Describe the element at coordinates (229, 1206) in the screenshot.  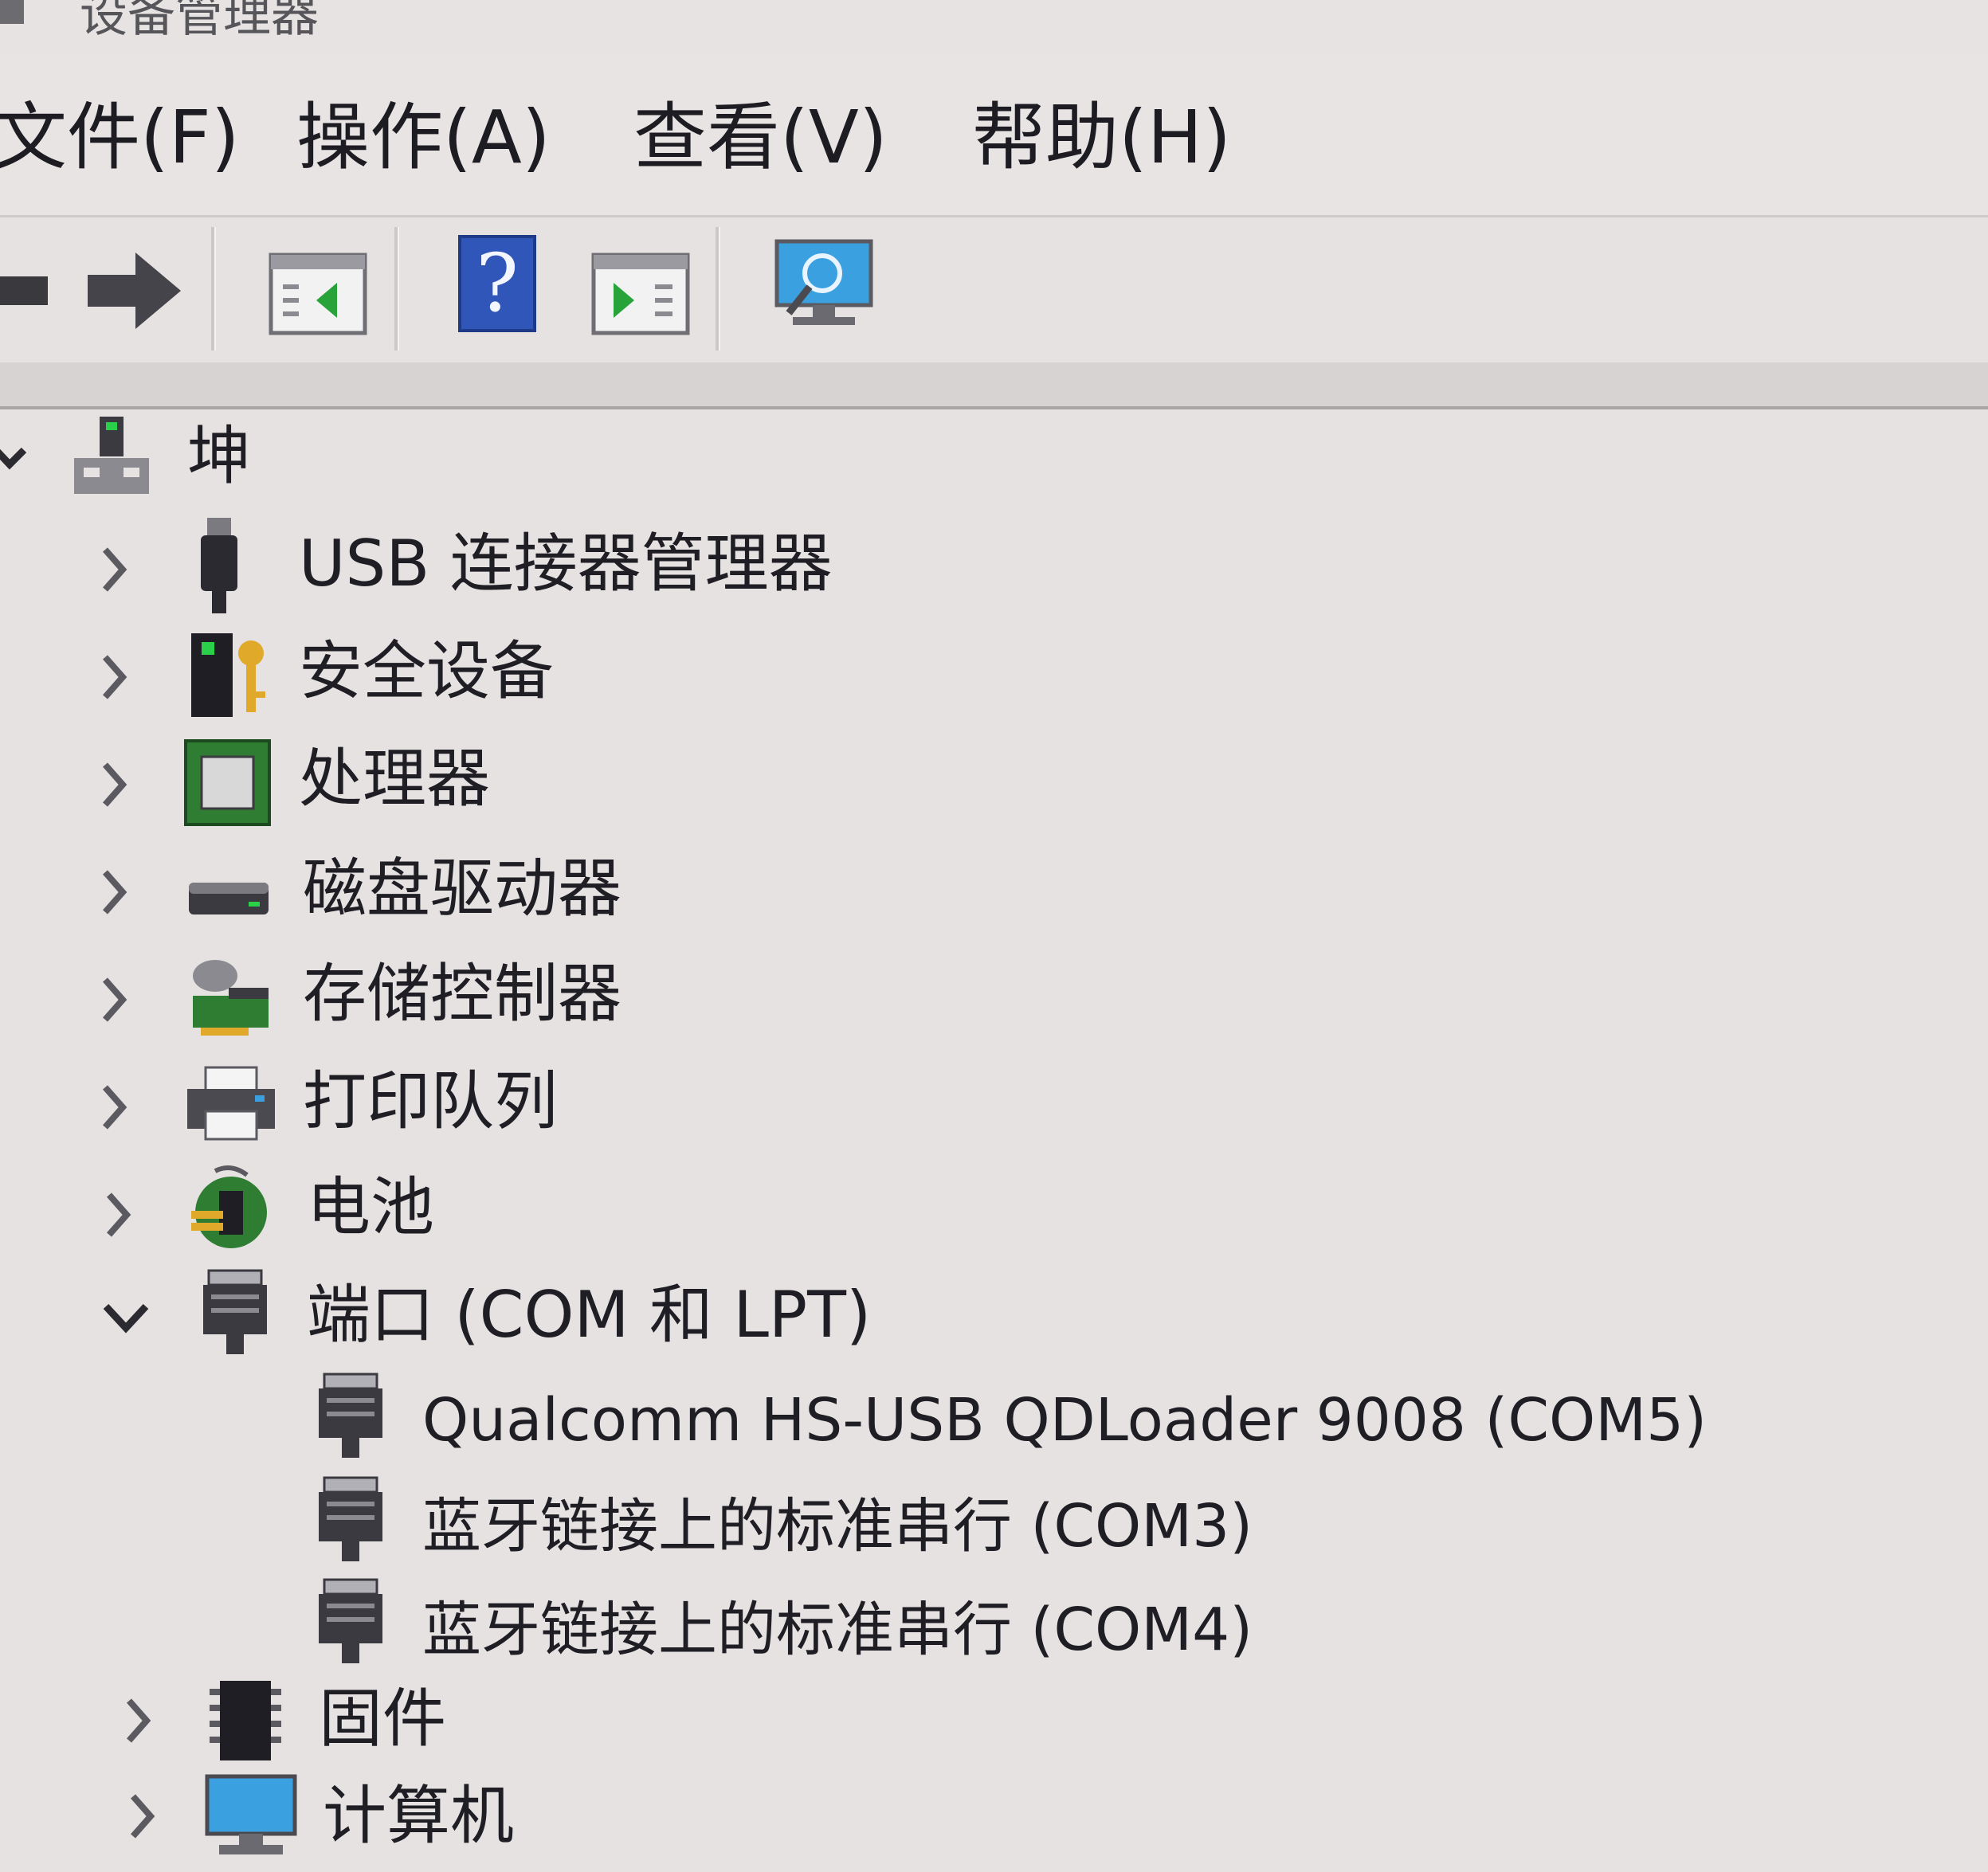
I see `battery-icon` at that location.